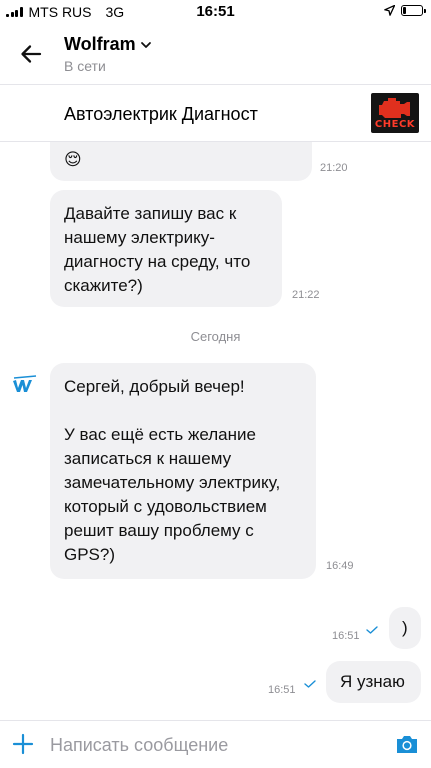 The width and height of the screenshot is (431, 768). I want to click on status-right, so click(405, 10).